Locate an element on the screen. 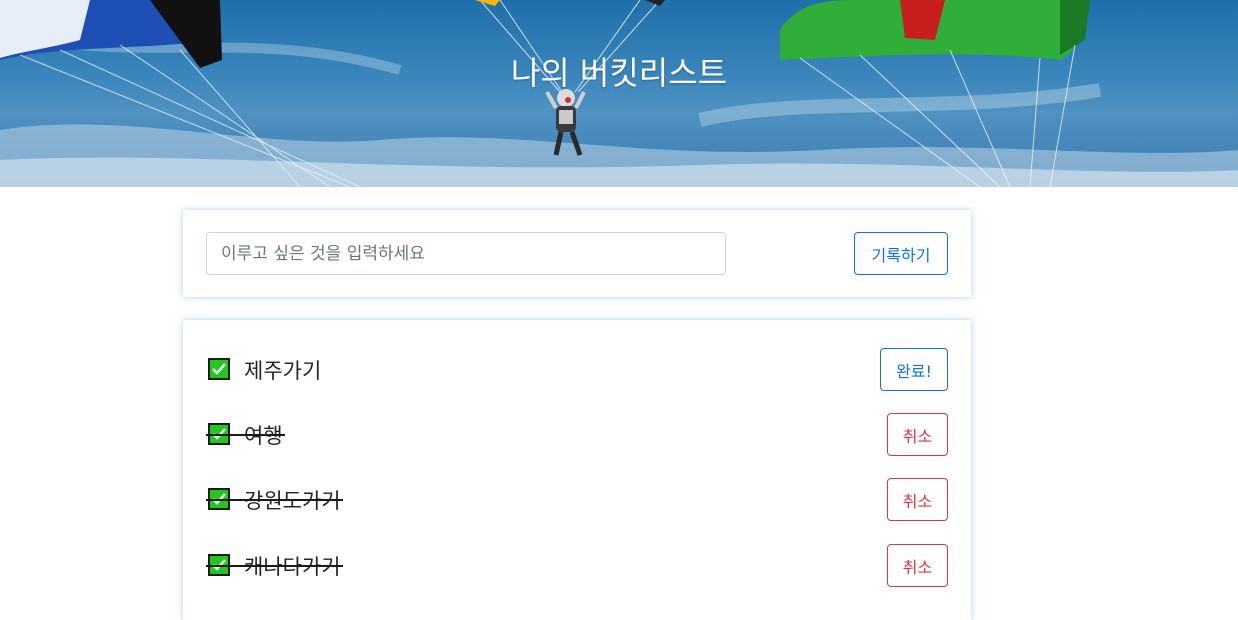  bucket-item-input is located at coordinates (466, 253).